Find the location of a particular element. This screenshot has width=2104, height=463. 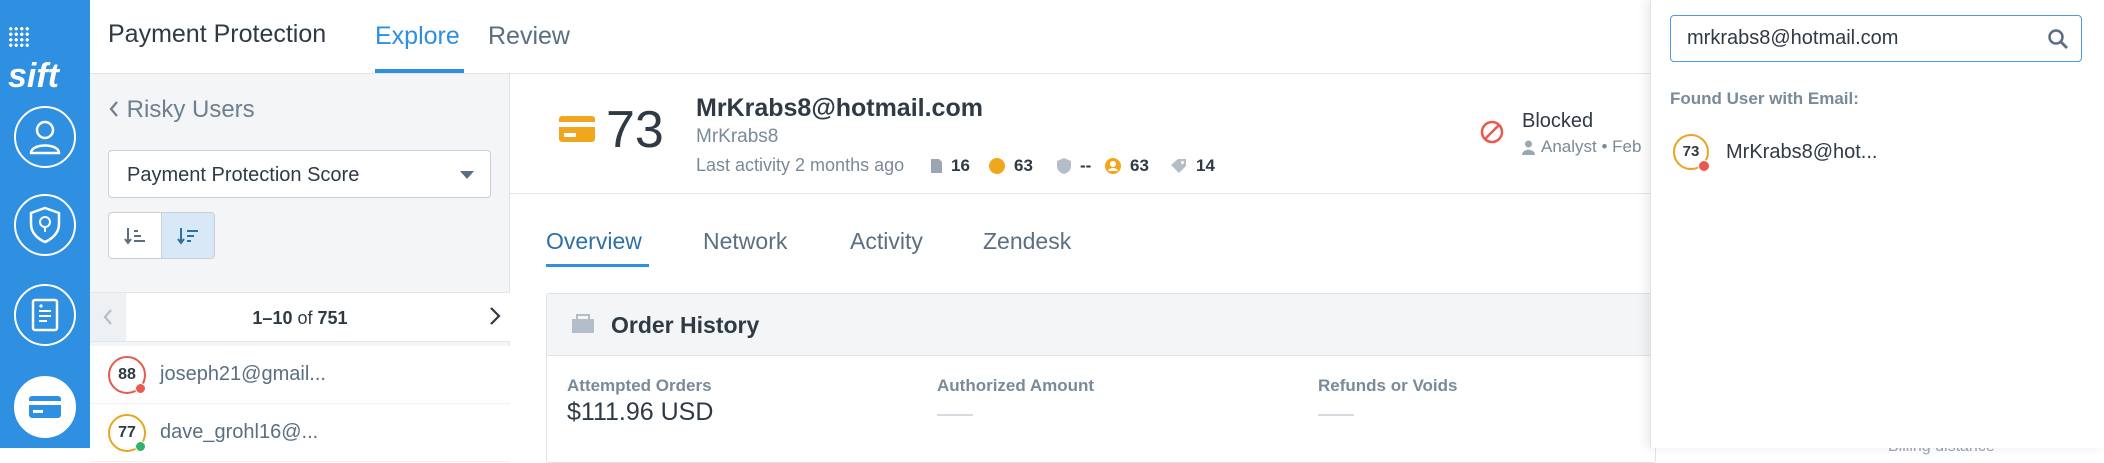

app-title: Payment Protection is located at coordinates (217, 34).